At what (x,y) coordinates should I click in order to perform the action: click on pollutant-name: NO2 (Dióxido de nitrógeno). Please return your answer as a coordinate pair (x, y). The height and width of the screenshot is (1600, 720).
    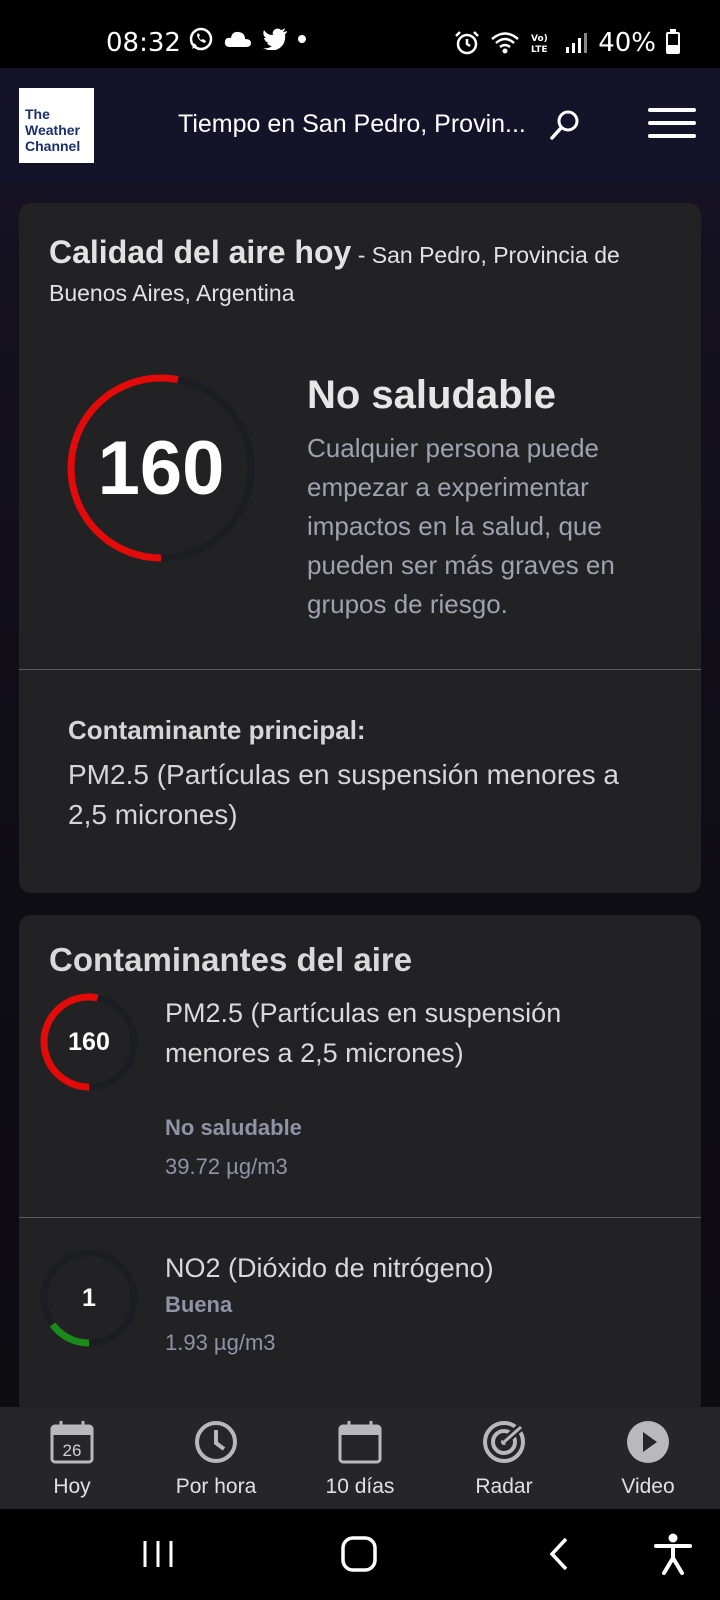
    Looking at the image, I should click on (329, 1268).